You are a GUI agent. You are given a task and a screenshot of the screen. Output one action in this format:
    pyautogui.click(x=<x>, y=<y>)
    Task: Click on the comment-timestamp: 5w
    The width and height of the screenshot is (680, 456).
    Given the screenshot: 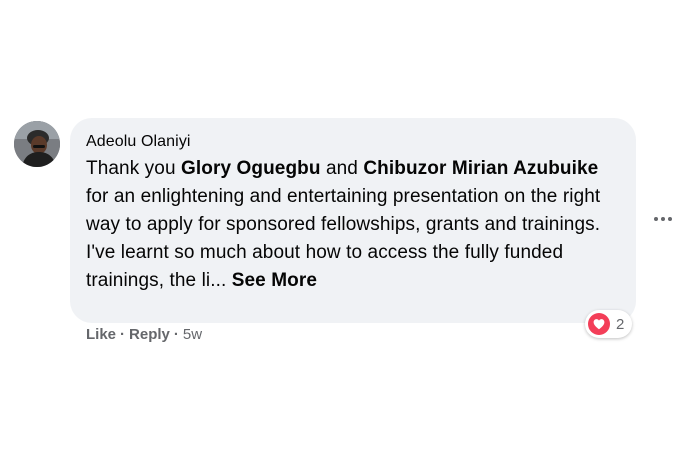 What is the action you would take?
    pyautogui.click(x=192, y=334)
    